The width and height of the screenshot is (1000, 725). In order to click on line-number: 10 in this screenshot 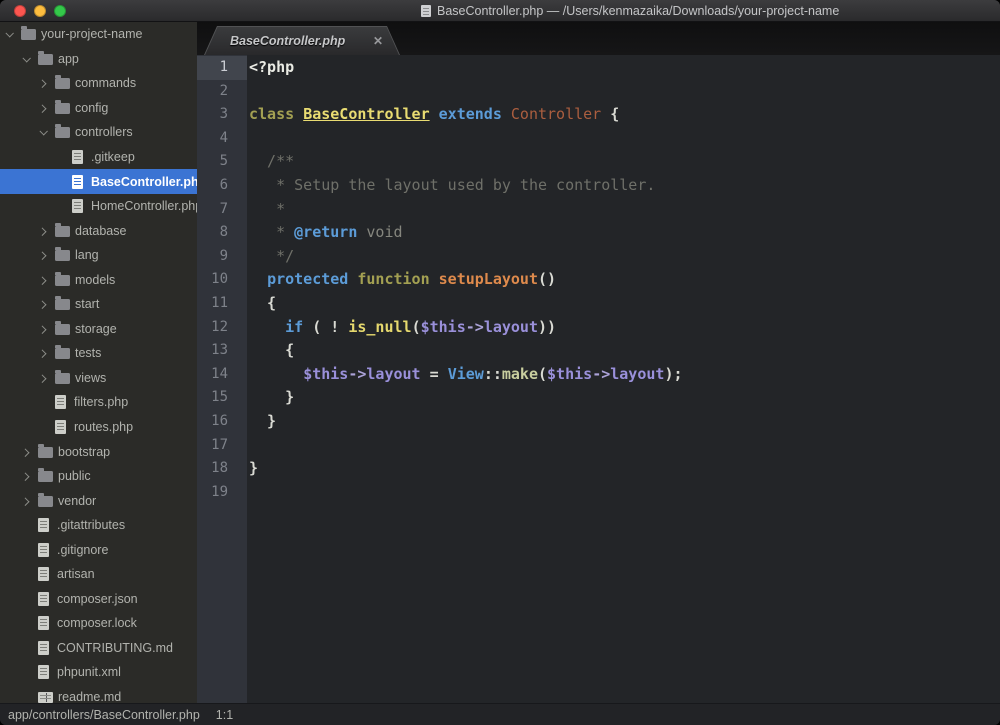, I will do `click(219, 279)`.